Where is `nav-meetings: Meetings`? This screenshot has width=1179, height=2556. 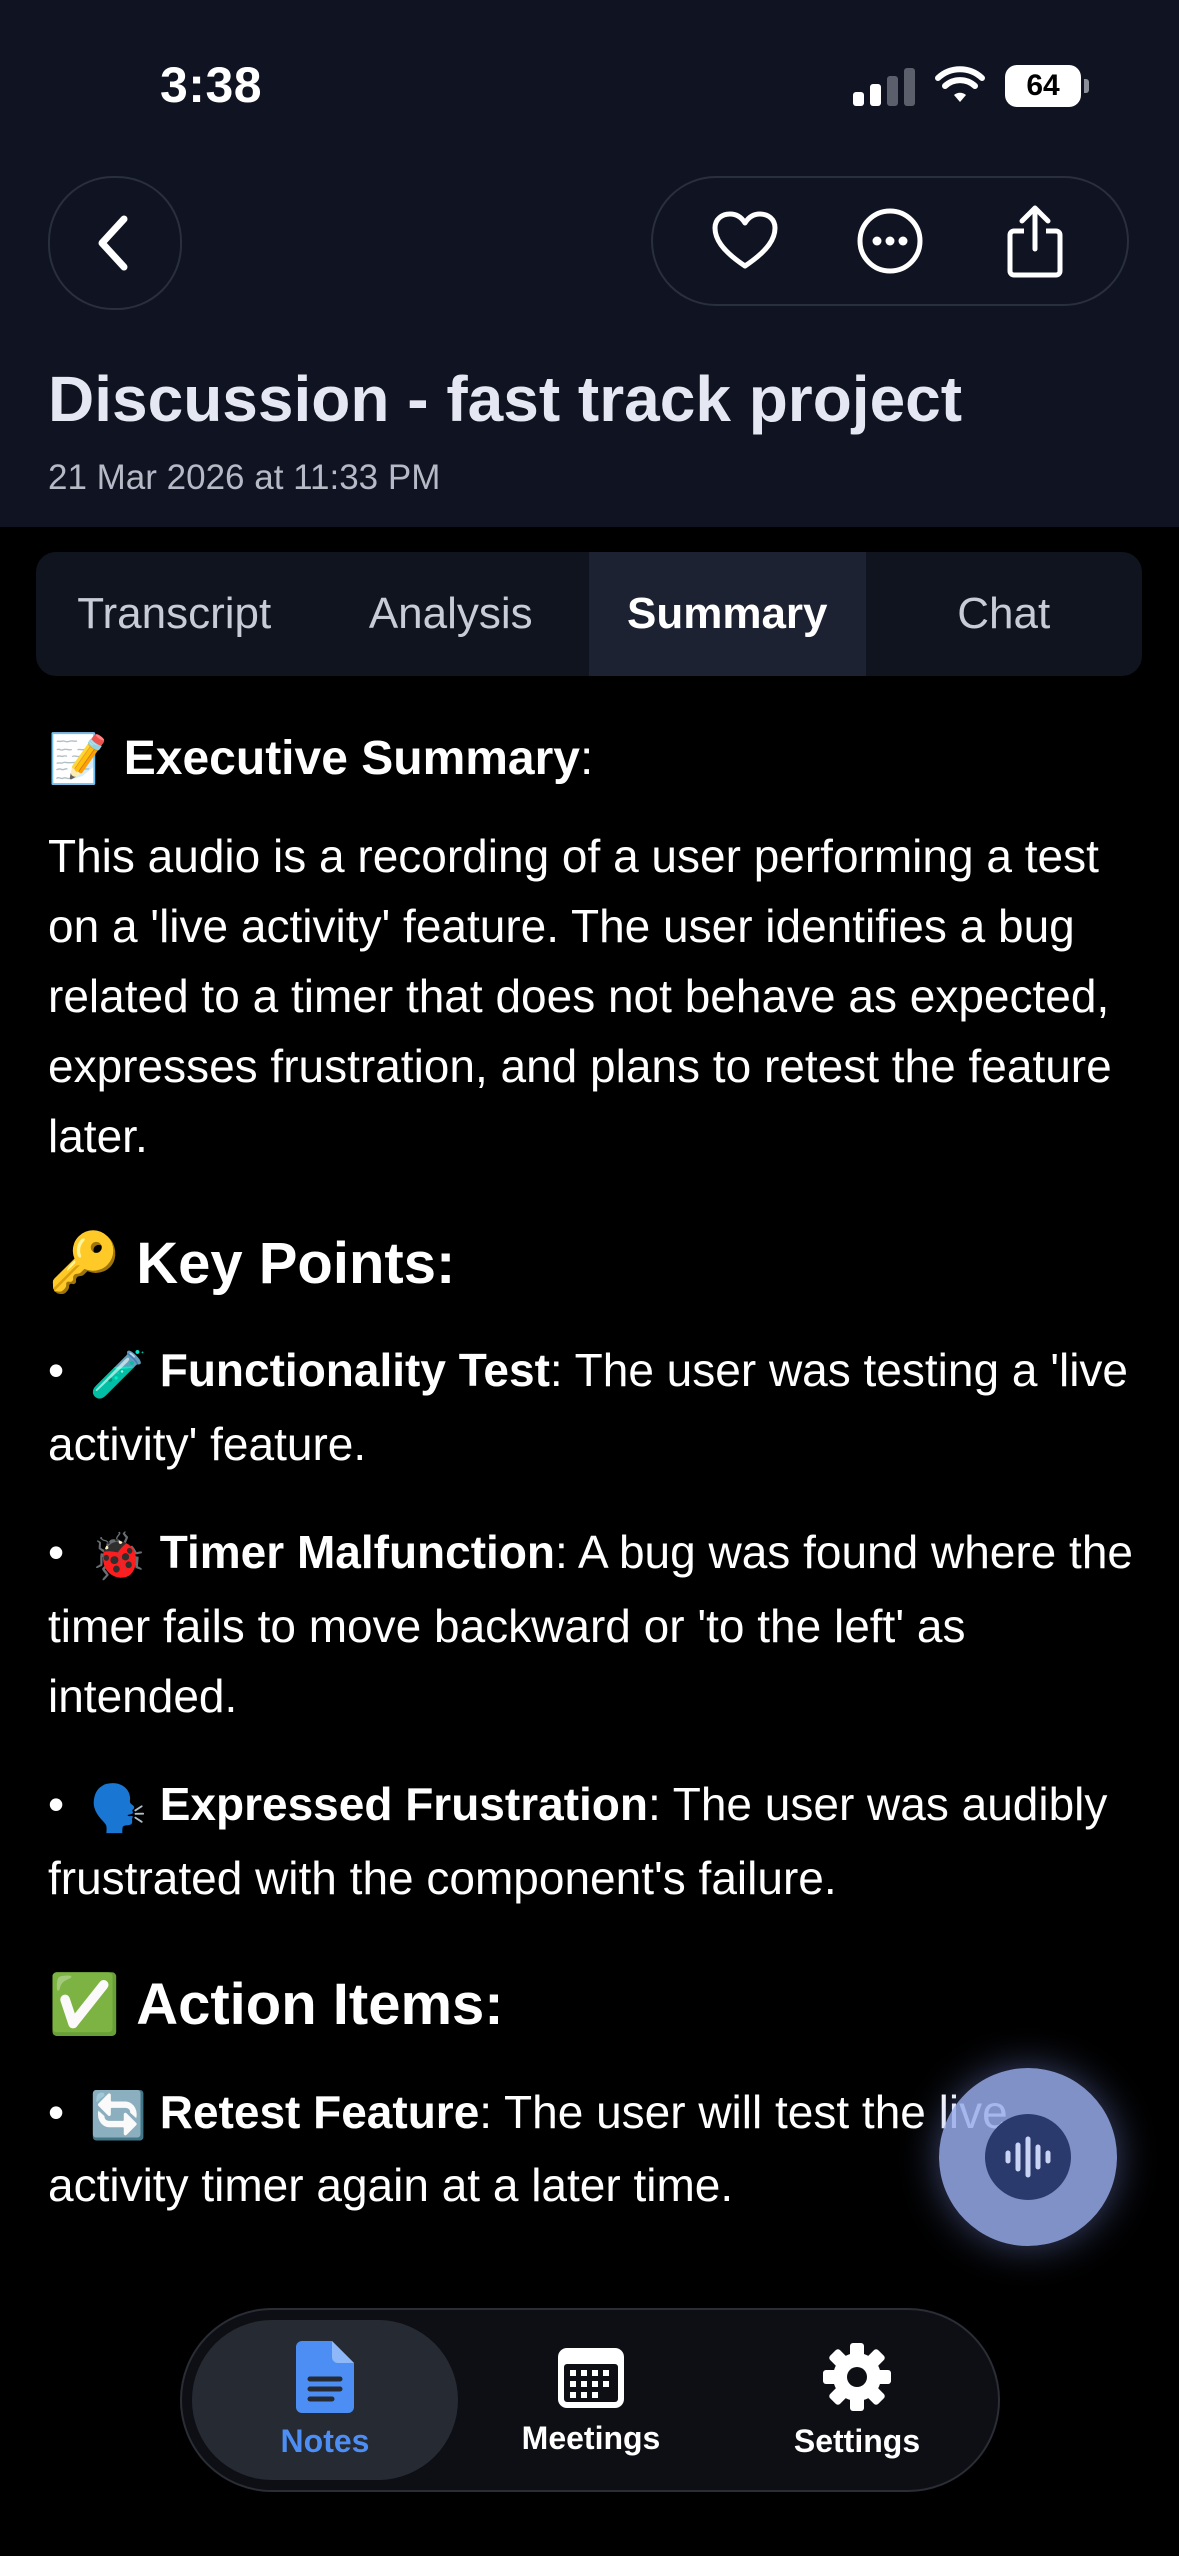 nav-meetings: Meetings is located at coordinates (591, 2400).